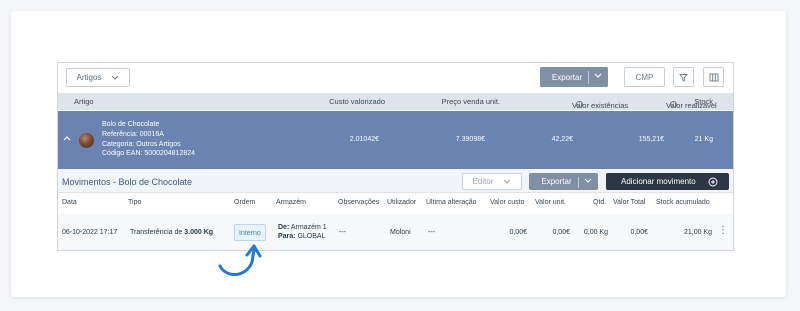 The height and width of the screenshot is (311, 800). What do you see at coordinates (507, 202) in the screenshot?
I see `col-valor-custo: Valor custo` at bounding box center [507, 202].